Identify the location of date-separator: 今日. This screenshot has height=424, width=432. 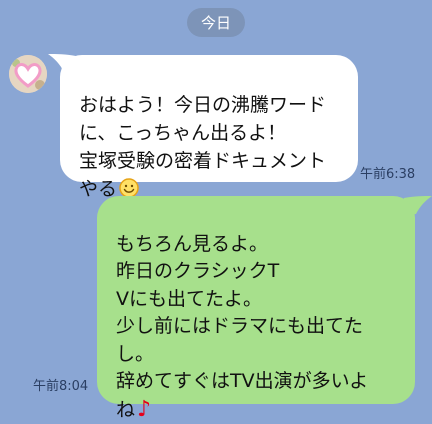
(216, 22).